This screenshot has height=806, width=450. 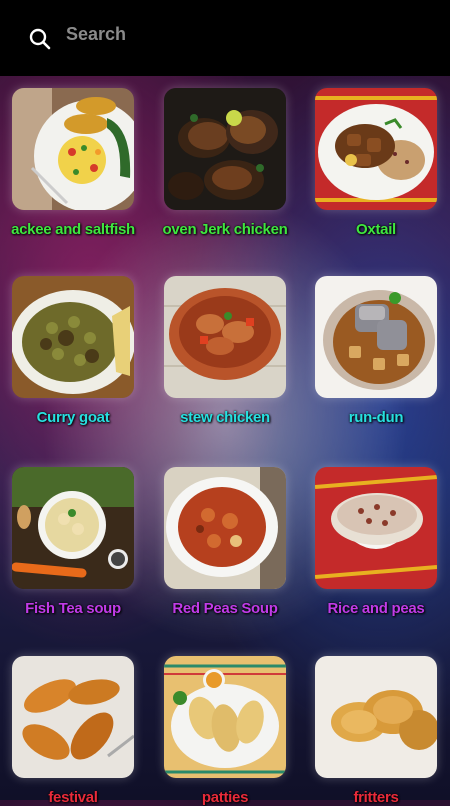 I want to click on recipe-card-patties: patties, so click(x=225, y=731).